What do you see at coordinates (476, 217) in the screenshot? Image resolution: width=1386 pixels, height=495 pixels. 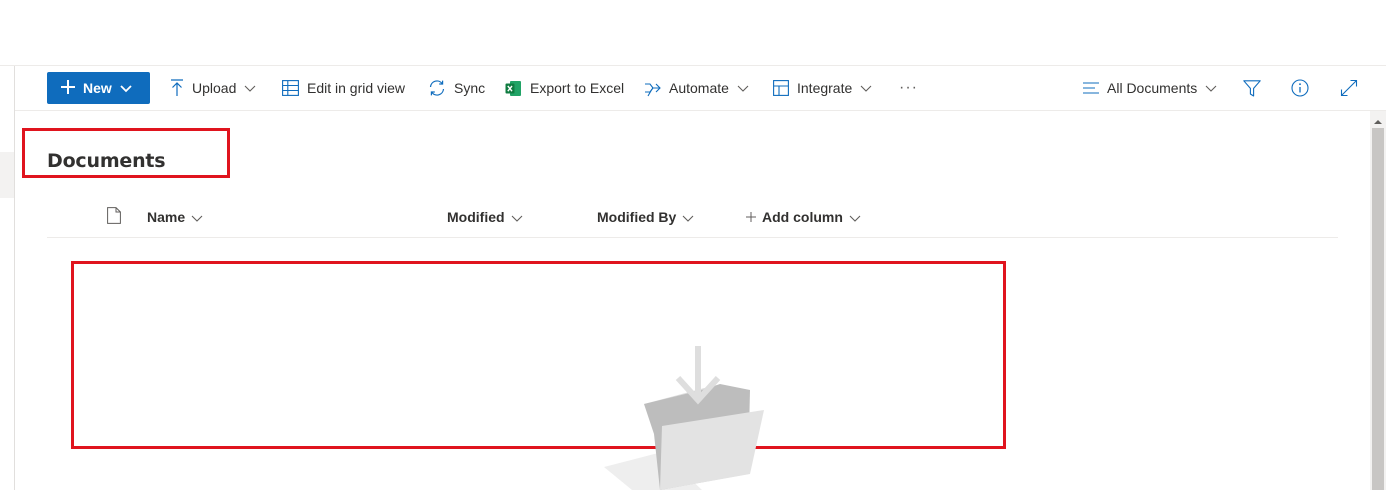 I see `modified-column-label: Modified` at bounding box center [476, 217].